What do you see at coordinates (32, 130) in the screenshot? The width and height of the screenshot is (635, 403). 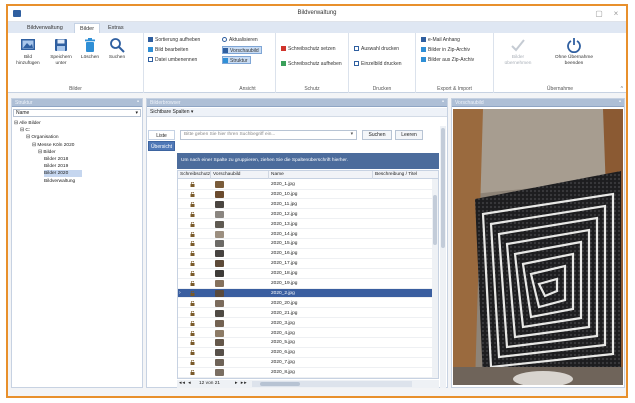 I see `tree-item: ⊟ C:` at bounding box center [32, 130].